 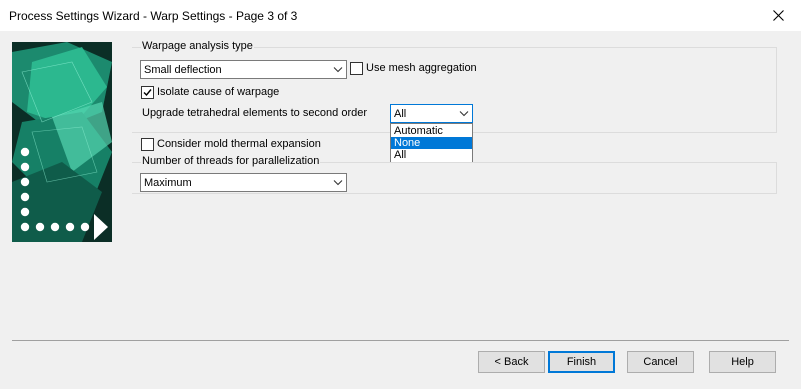 I want to click on dropdown-option-none: None, so click(x=431, y=143).